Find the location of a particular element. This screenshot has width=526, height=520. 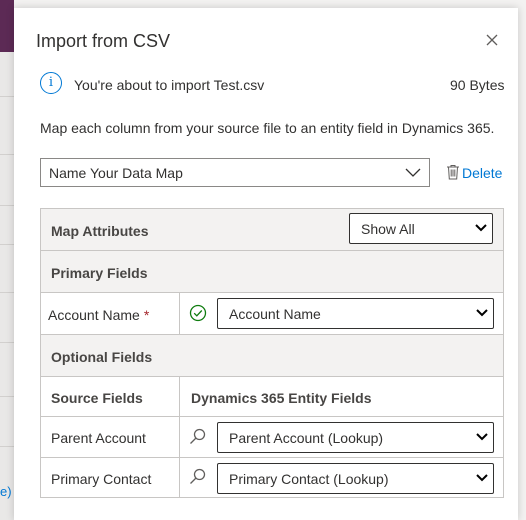

source-field-label: Primary Contact is located at coordinates (101, 479).